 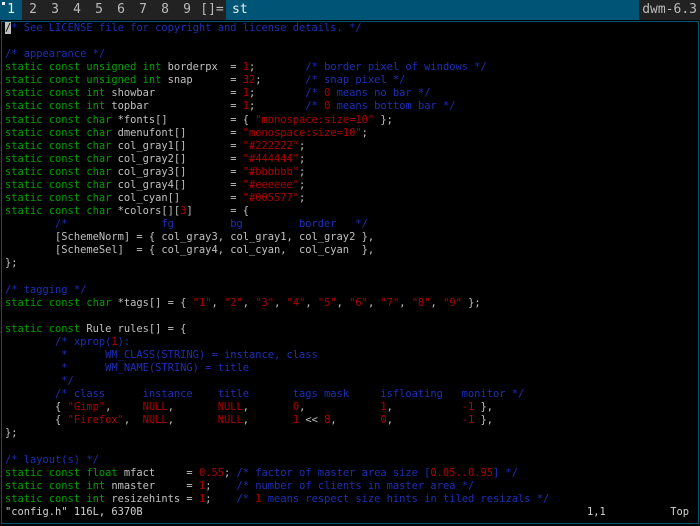 What do you see at coordinates (277, 290) in the screenshot?
I see `code-line: /* tagging */` at bounding box center [277, 290].